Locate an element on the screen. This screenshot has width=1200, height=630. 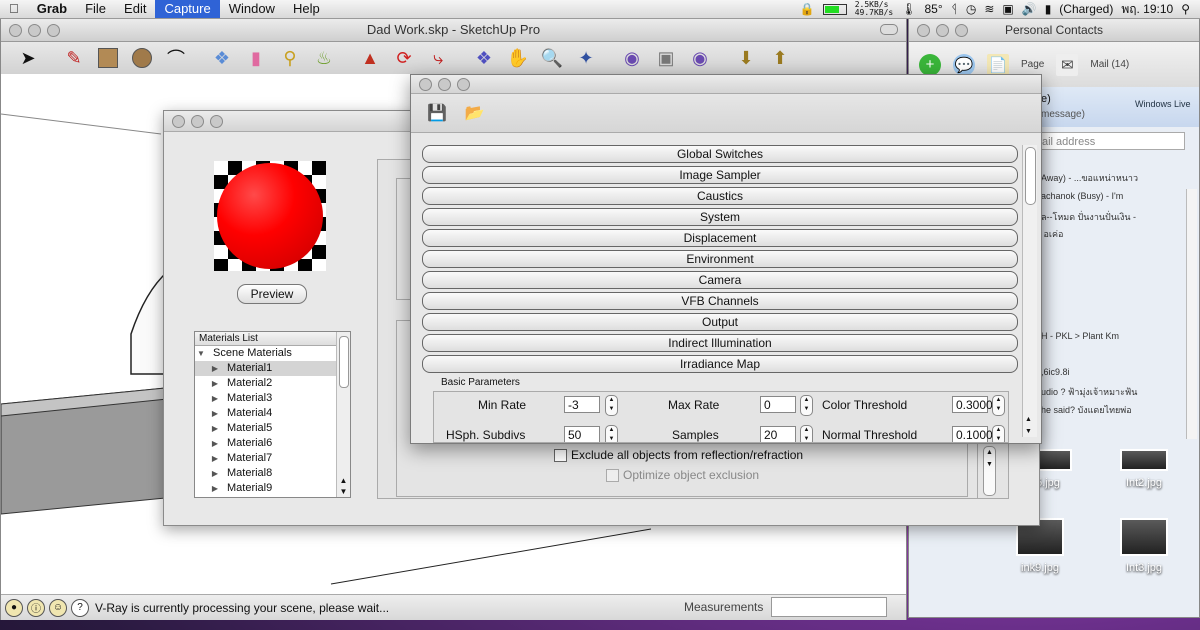
material-item: ▶ Material6 is located at coordinates (272, 443).